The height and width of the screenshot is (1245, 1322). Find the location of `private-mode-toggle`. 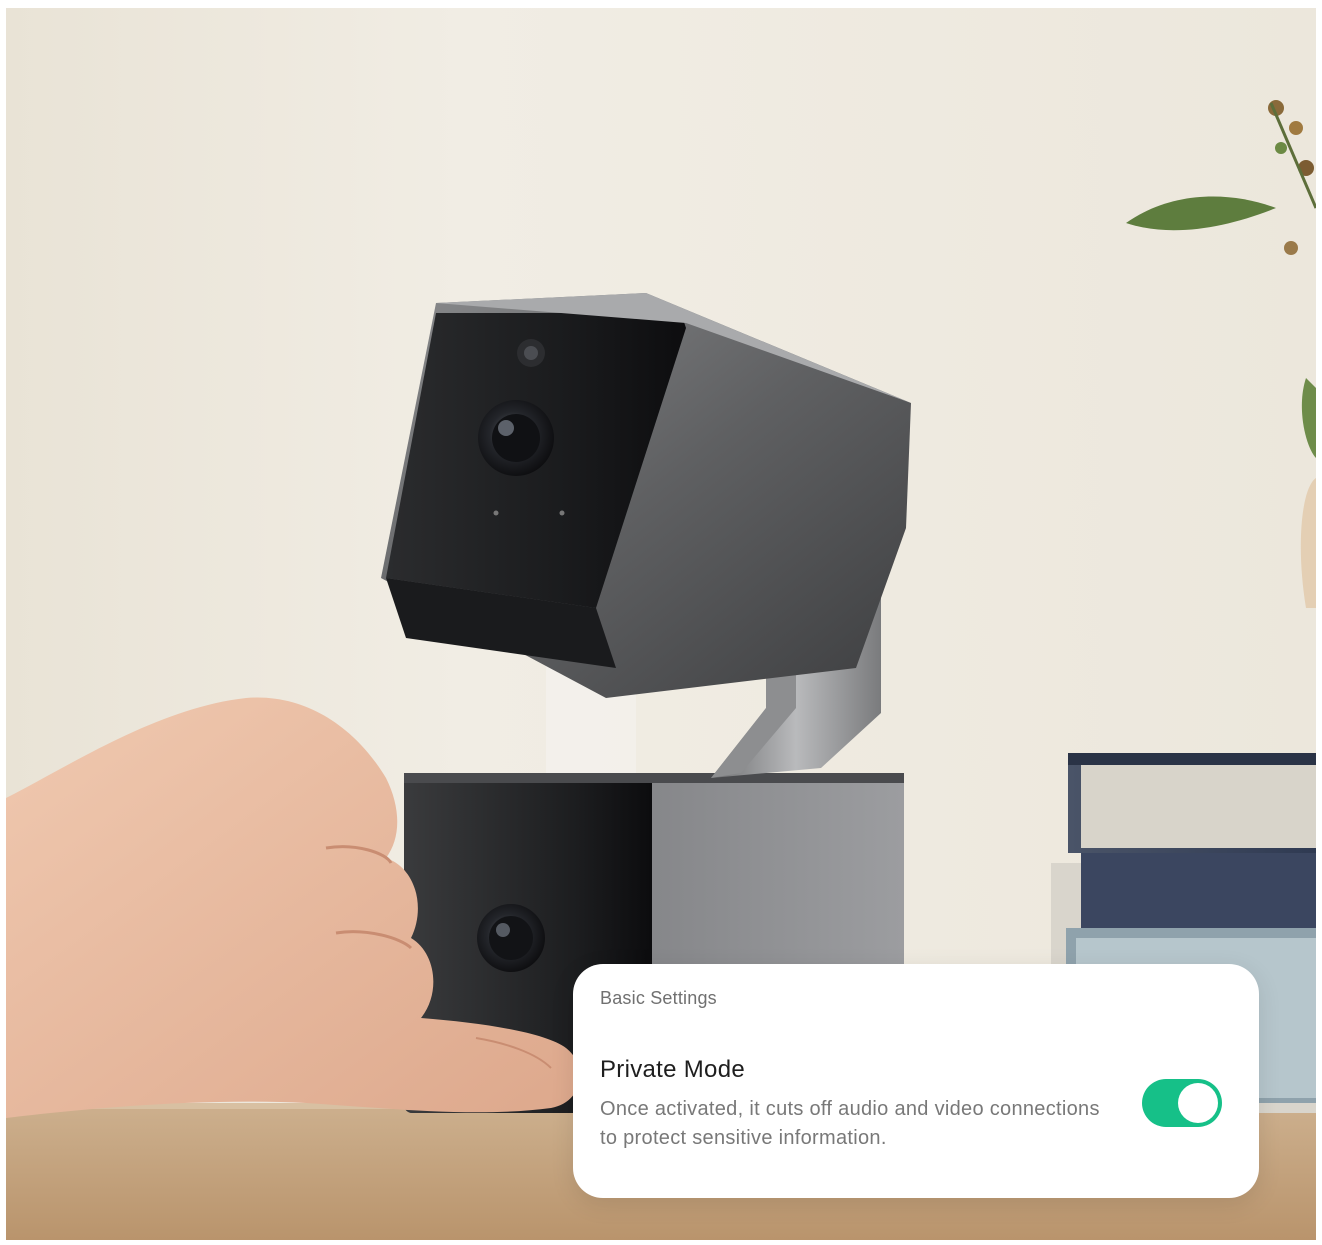

private-mode-toggle is located at coordinates (1182, 1103).